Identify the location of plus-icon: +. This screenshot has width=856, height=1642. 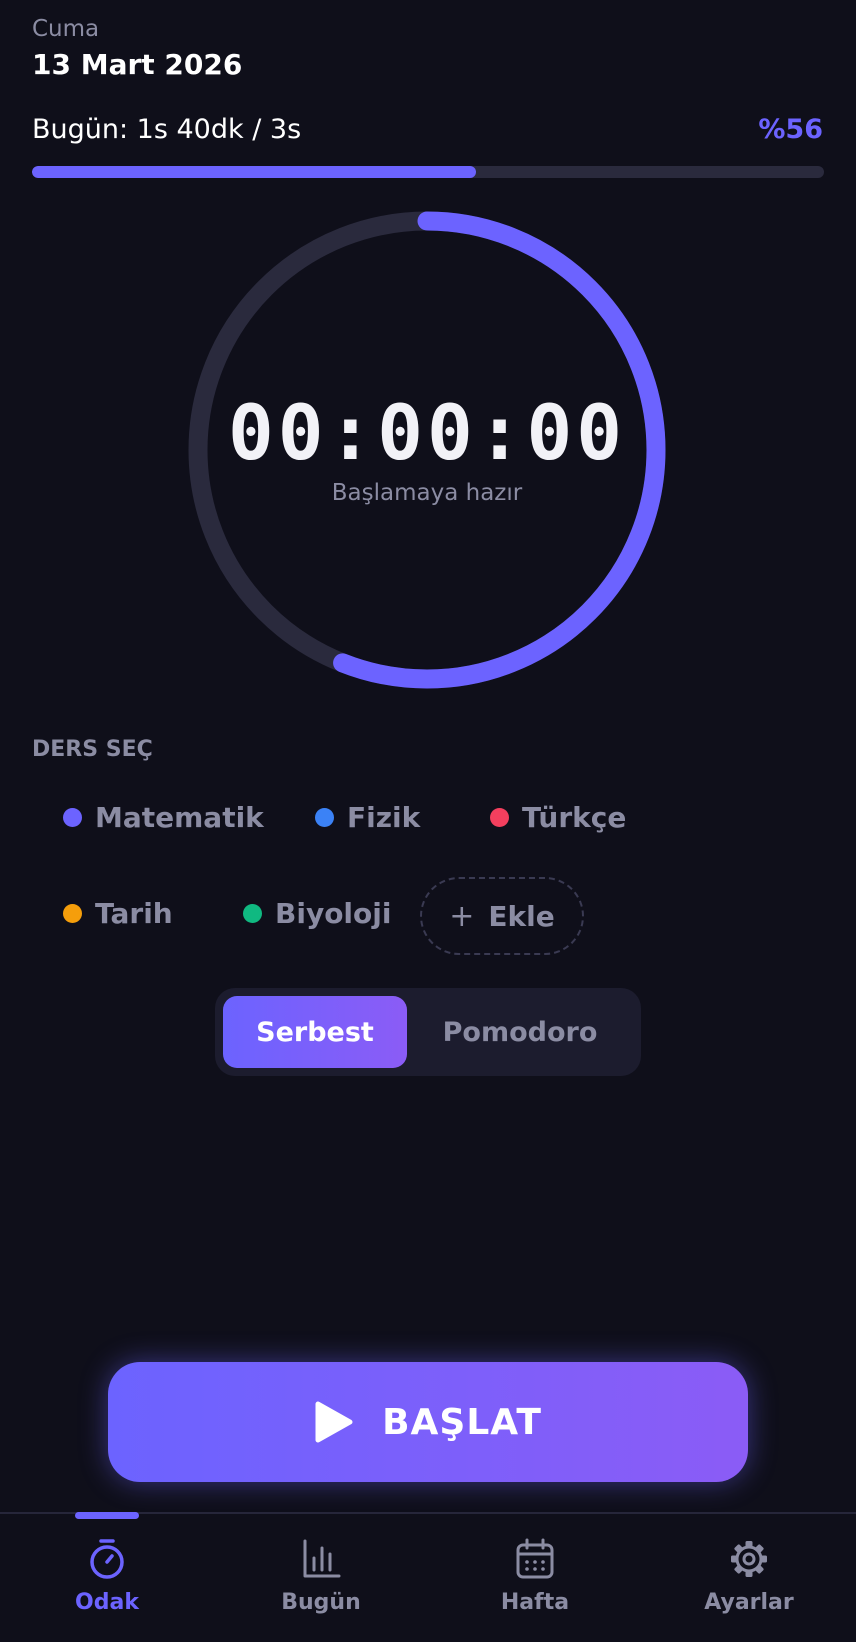
(462, 916).